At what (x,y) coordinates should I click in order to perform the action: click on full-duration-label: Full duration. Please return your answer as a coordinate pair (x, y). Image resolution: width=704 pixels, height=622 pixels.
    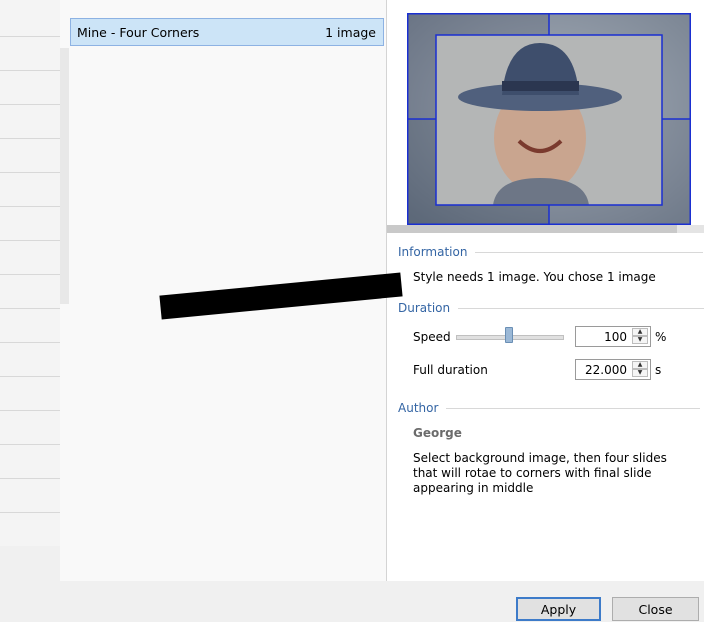
    Looking at the image, I should click on (450, 370).